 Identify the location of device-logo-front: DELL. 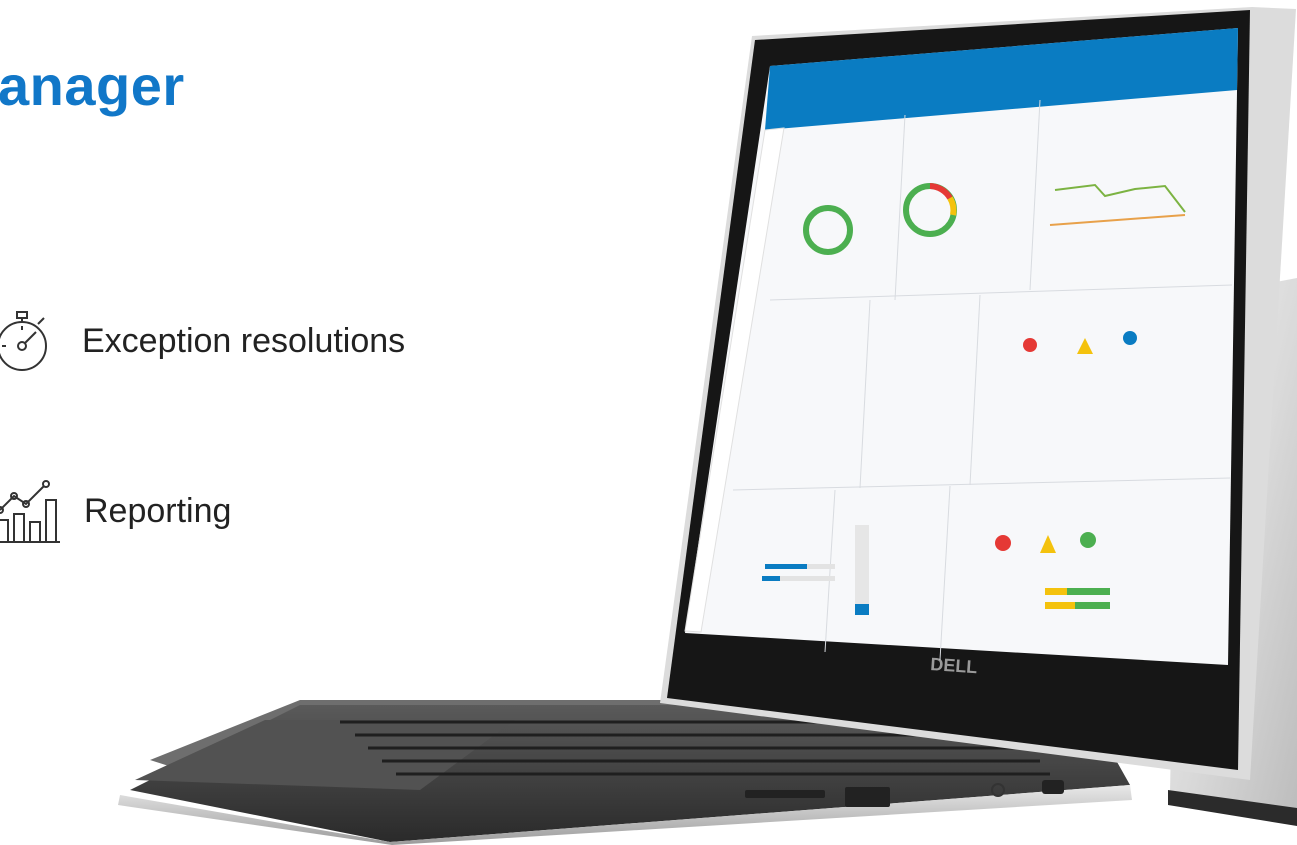
(954, 665).